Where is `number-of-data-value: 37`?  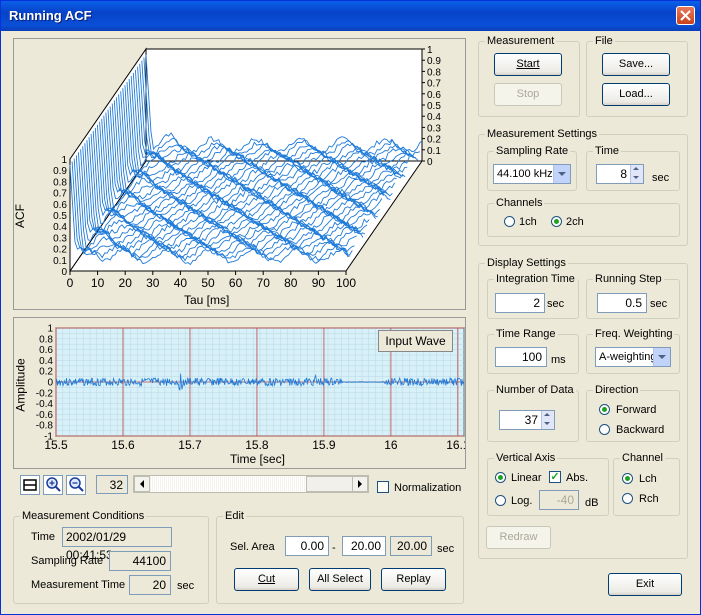
number-of-data-value: 37 is located at coordinates (531, 420).